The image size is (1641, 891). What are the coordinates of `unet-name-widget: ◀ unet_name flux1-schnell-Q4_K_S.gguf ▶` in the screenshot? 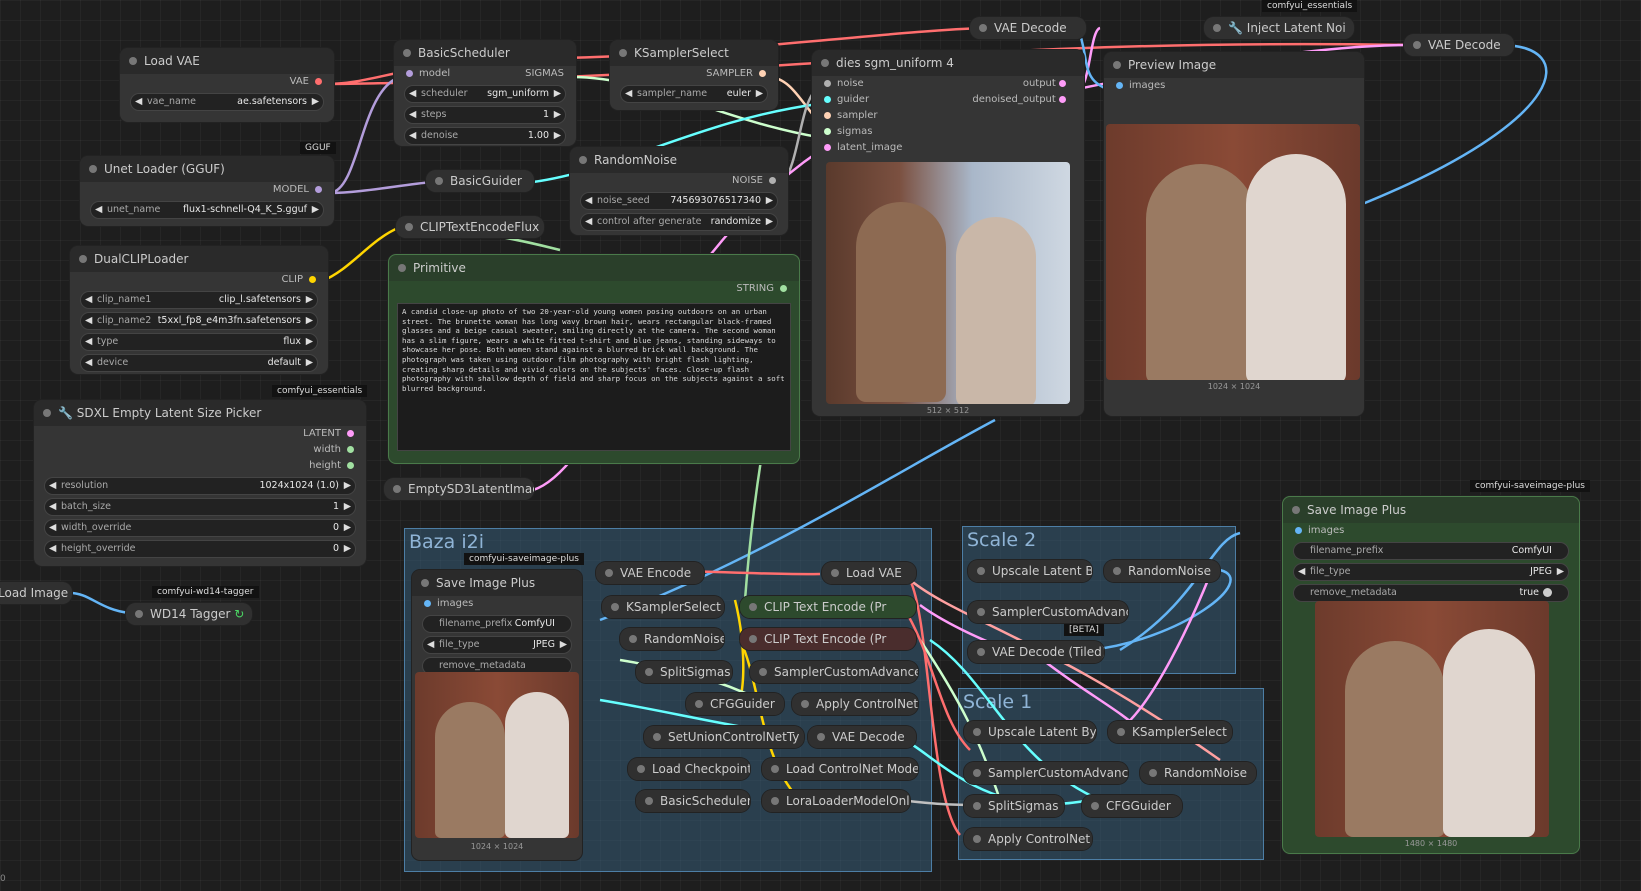 It's located at (207, 210).